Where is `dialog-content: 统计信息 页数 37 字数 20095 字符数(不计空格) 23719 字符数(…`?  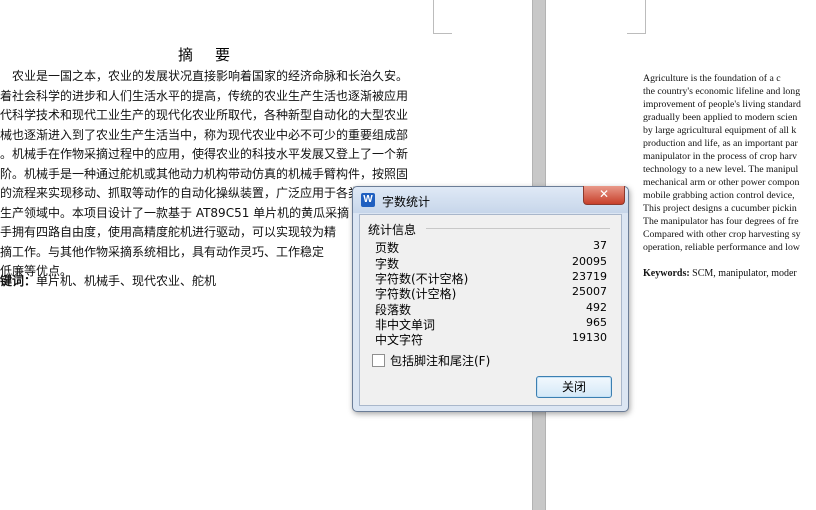
dialog-content: 统计信息 页数 37 字数 20095 字符数(不计空格) 23719 字符数(… is located at coordinates (490, 310).